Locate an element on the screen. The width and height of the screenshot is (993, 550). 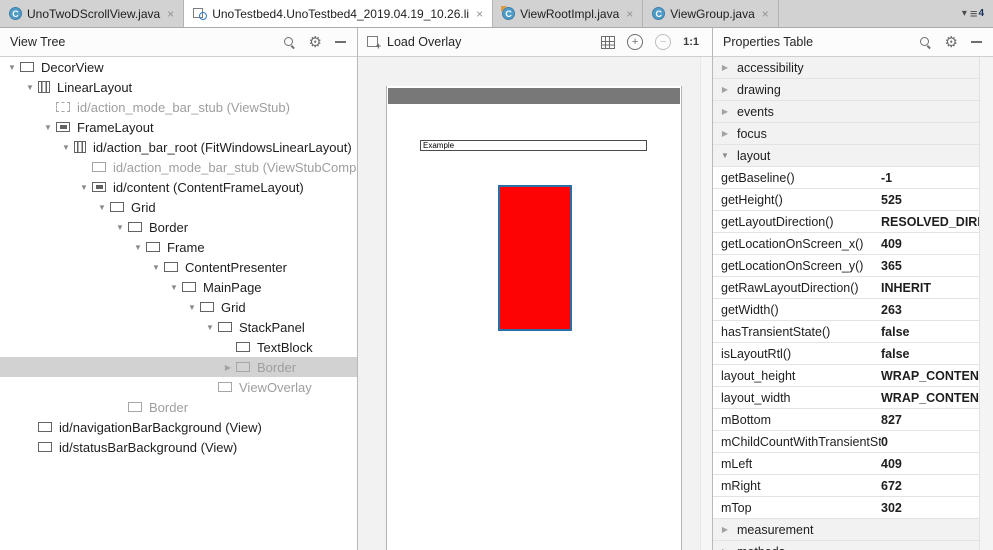
property-row: mChildCountWithTransientSta 0 is located at coordinates (853, 442).